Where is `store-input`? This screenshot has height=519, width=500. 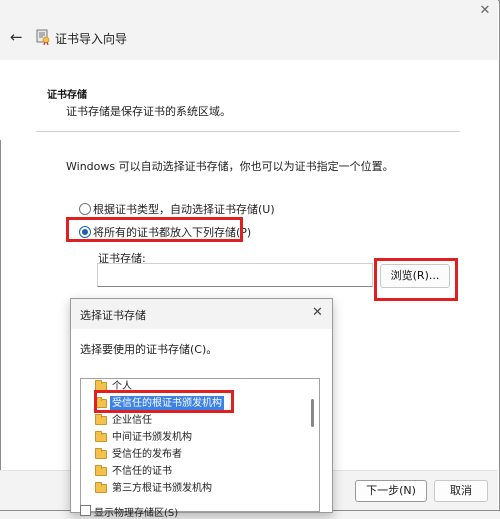 store-input is located at coordinates (235, 275).